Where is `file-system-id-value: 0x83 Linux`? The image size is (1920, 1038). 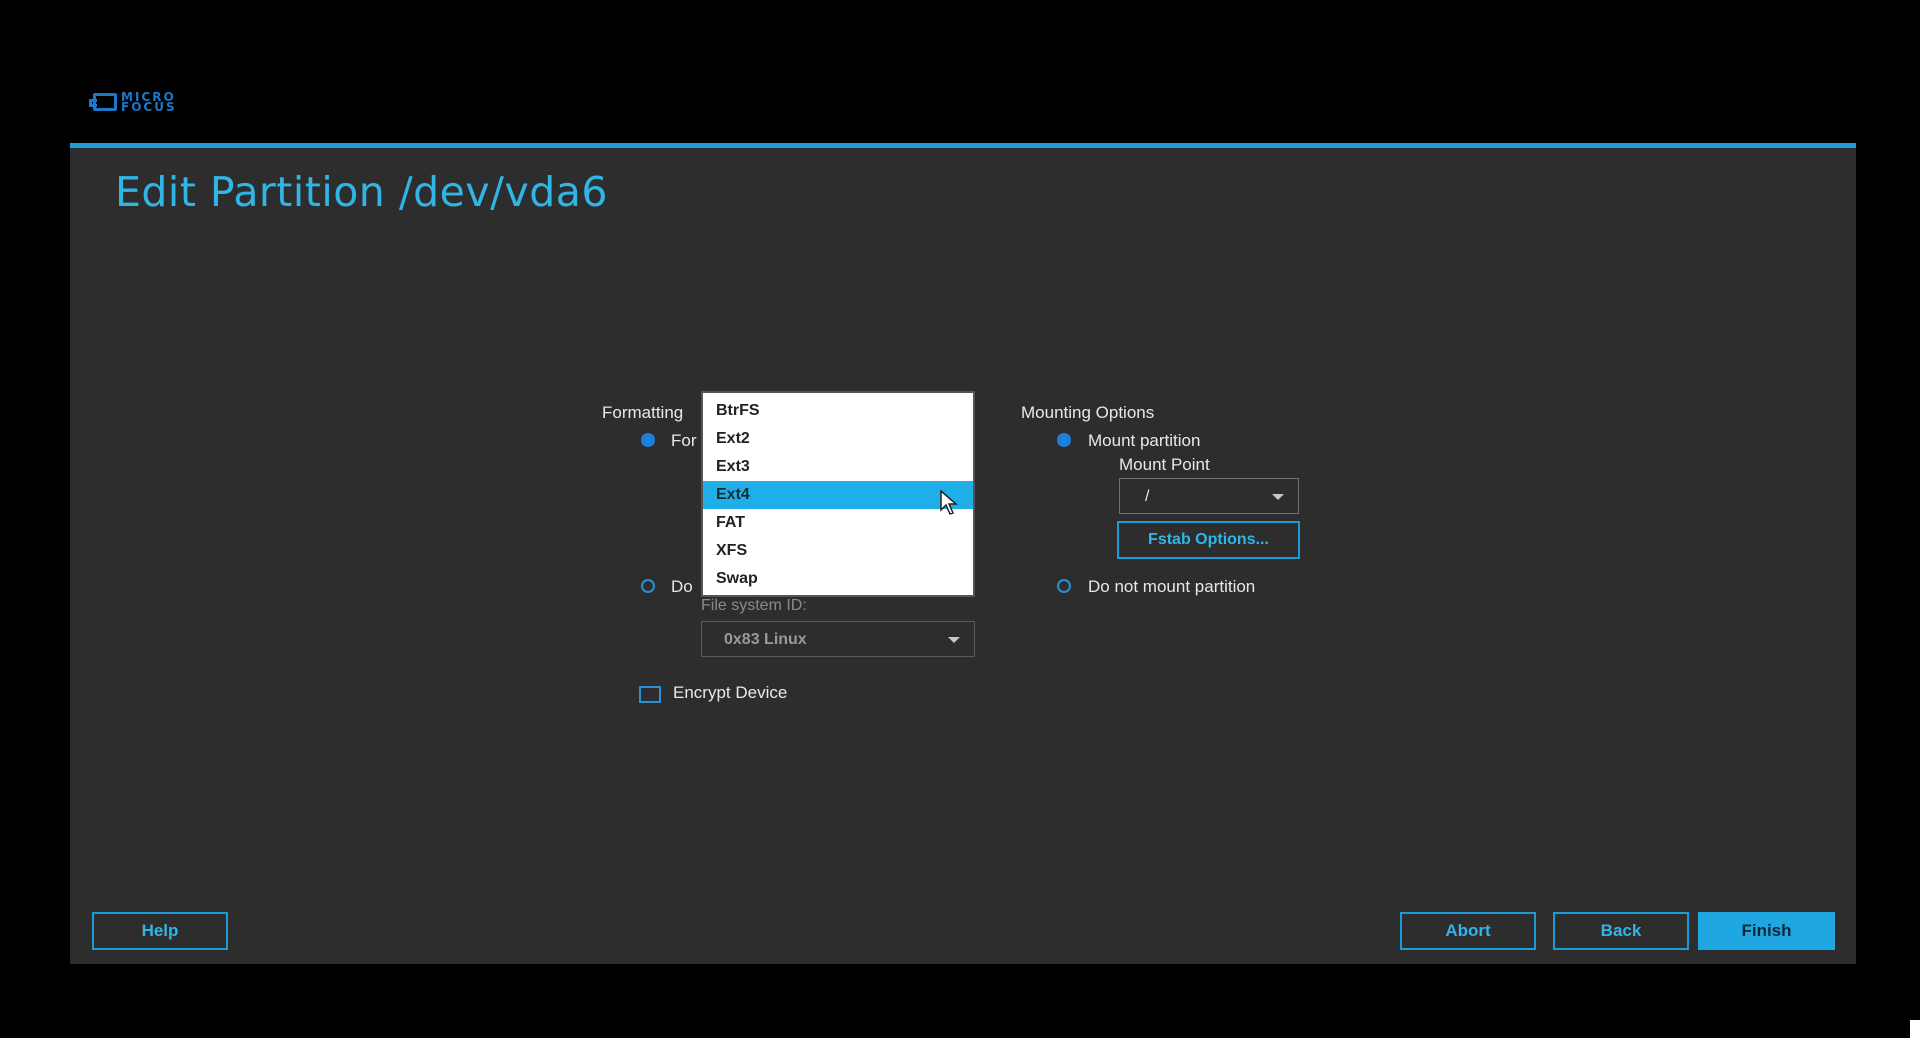 file-system-id-value: 0x83 Linux is located at coordinates (765, 639).